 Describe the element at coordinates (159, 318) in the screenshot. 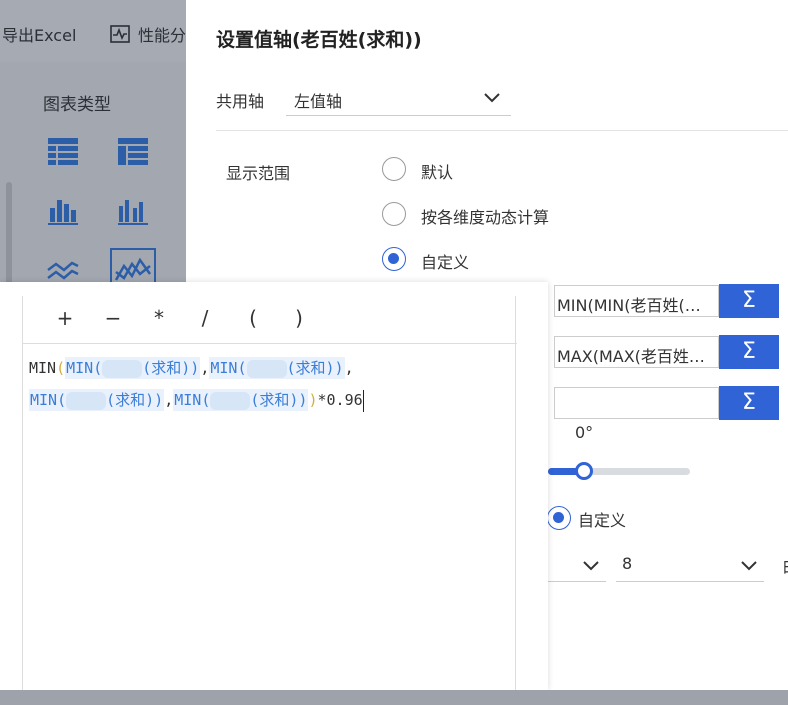

I see `multiply-operator-button: *` at that location.